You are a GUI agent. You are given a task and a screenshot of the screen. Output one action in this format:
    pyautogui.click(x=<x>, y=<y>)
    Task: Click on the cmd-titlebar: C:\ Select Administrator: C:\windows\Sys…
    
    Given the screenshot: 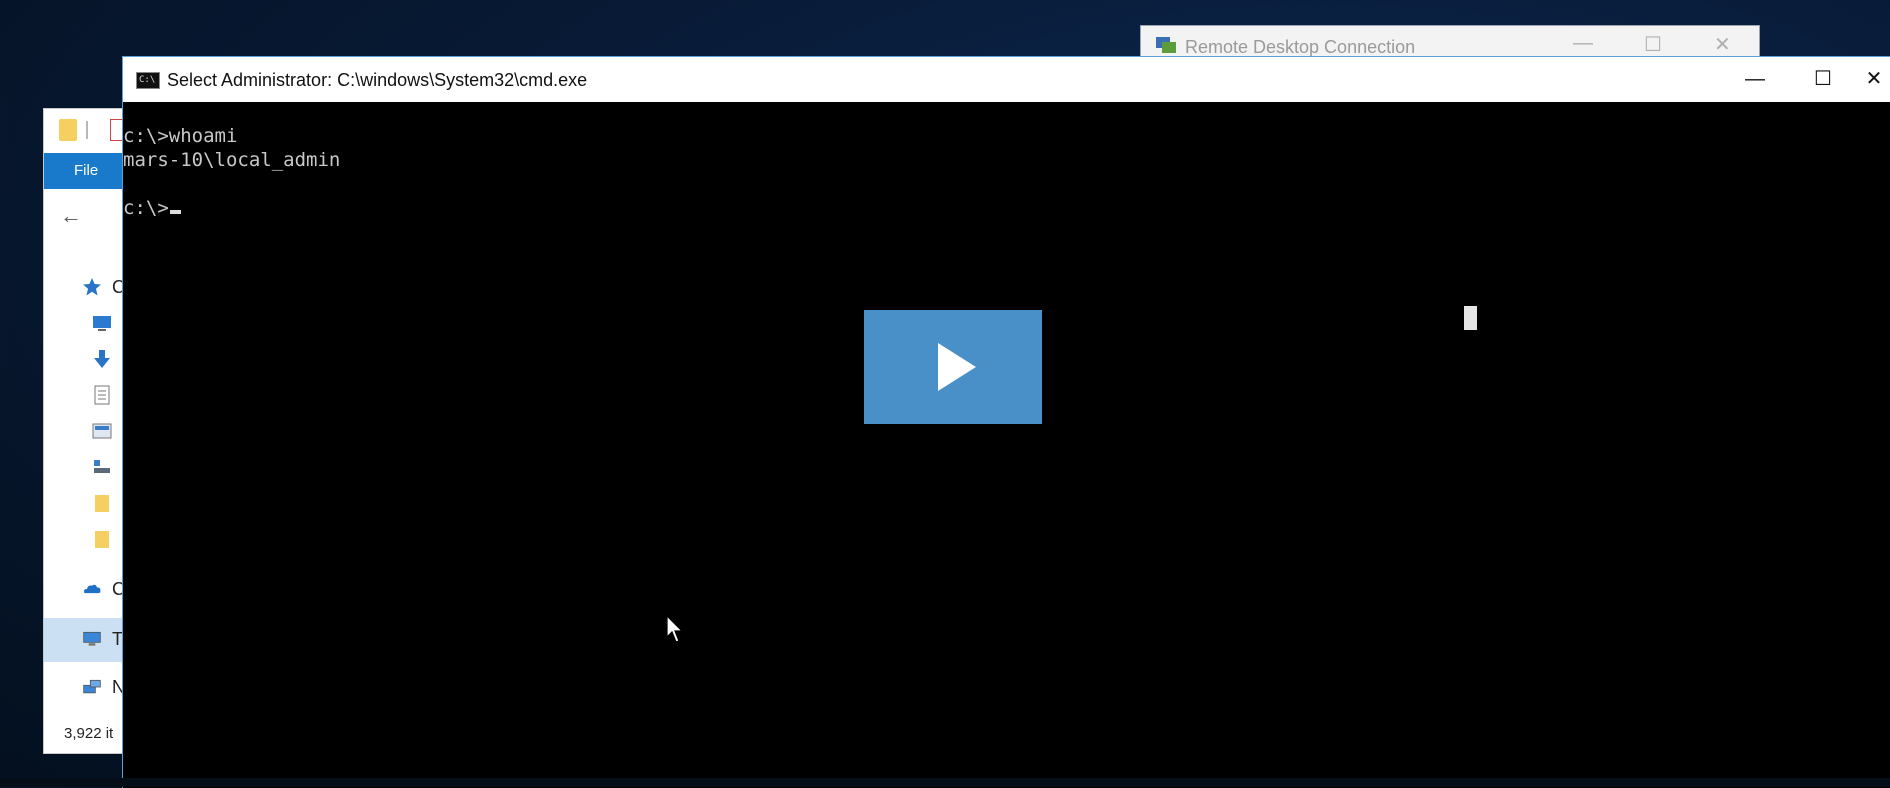 What is the action you would take?
    pyautogui.click(x=1006, y=79)
    